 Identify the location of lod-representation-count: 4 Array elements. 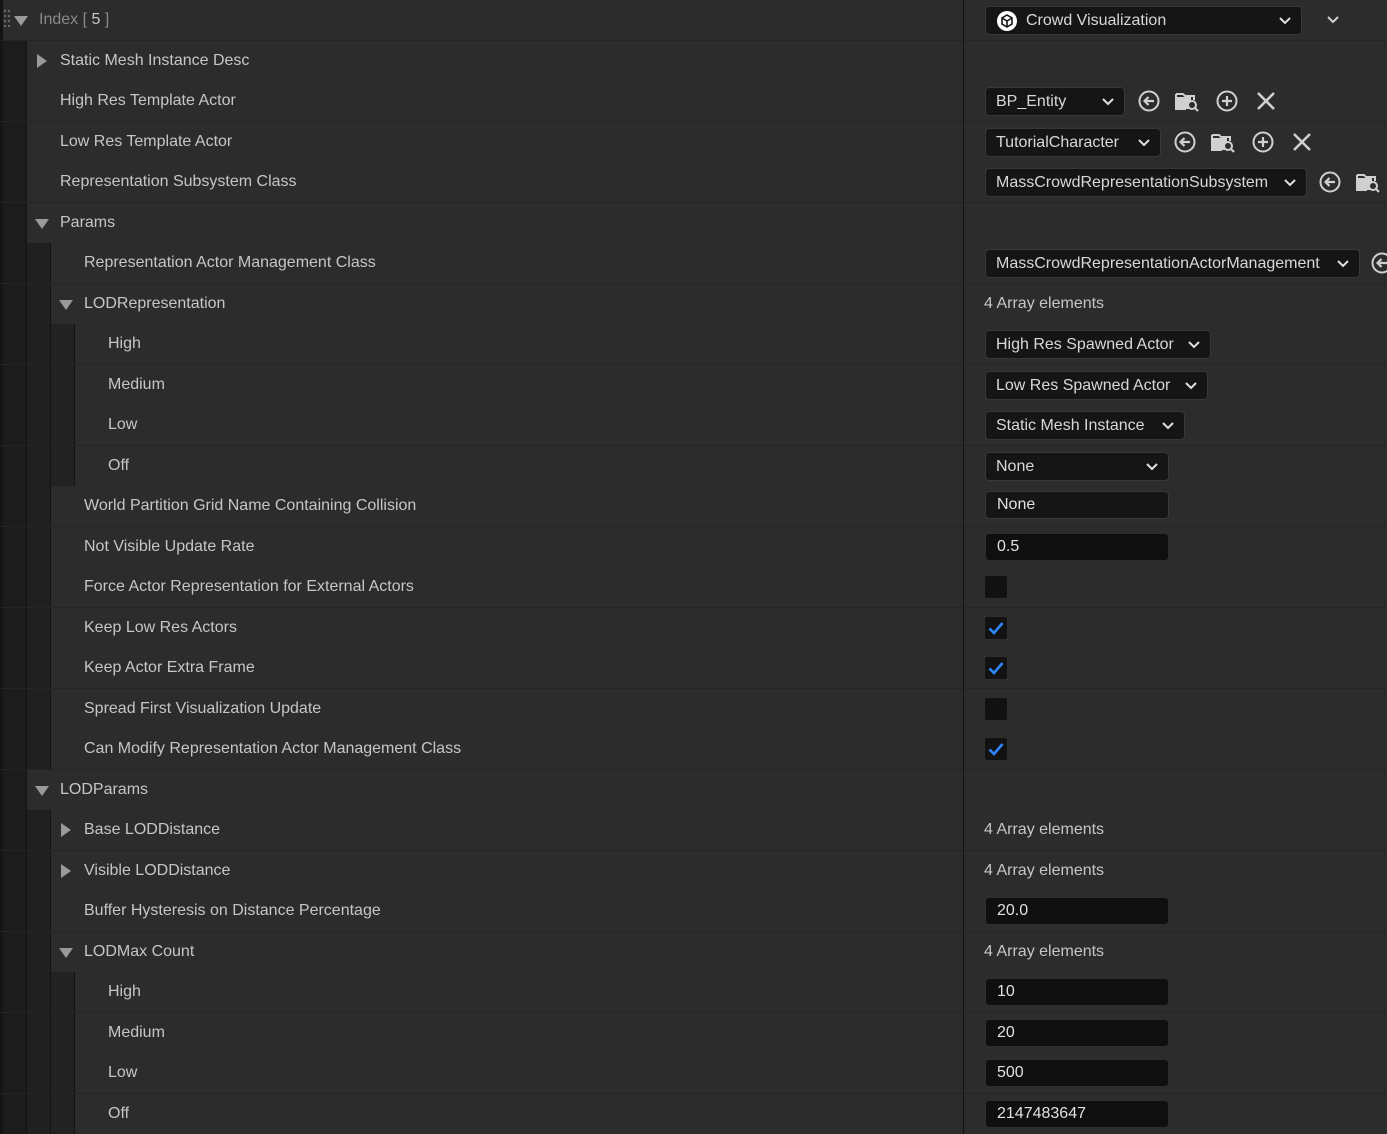
(1044, 304).